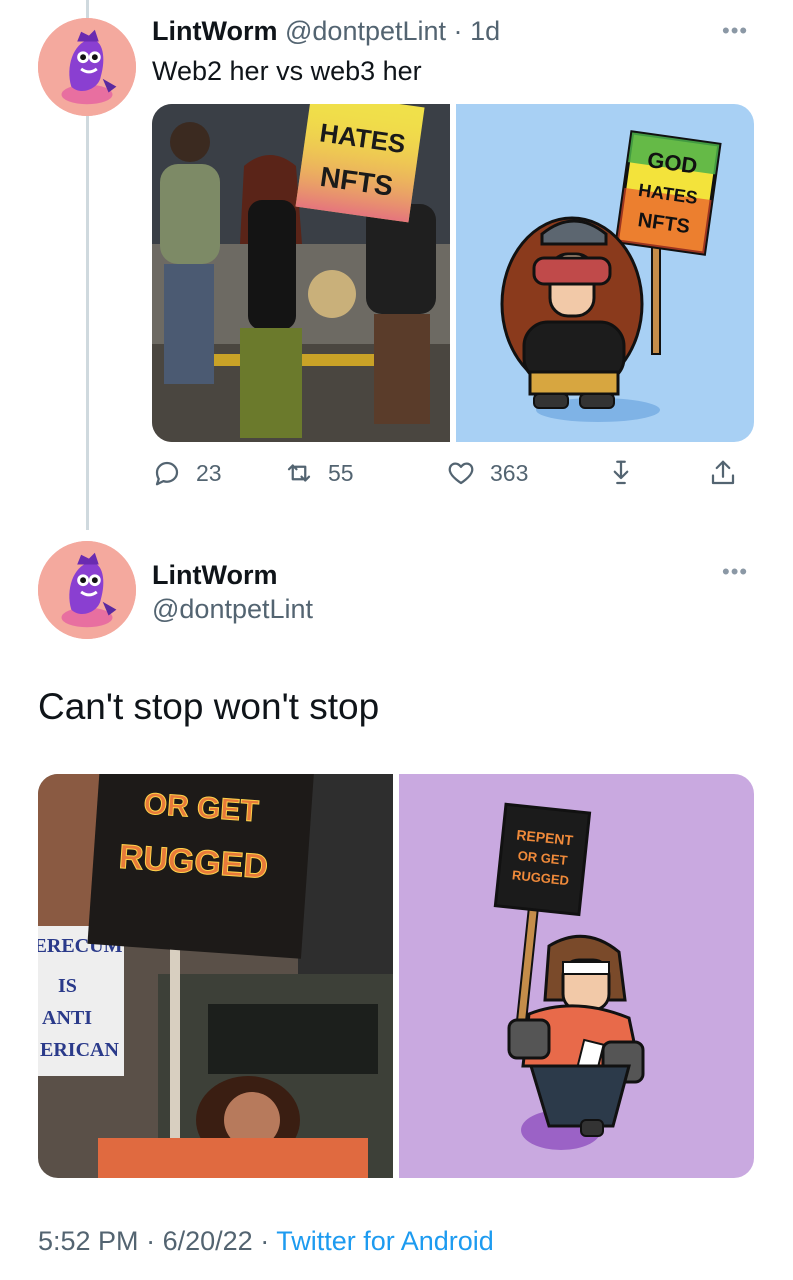 The image size is (793, 1280). What do you see at coordinates (299, 473) in the screenshot?
I see `retweet-icon` at bounding box center [299, 473].